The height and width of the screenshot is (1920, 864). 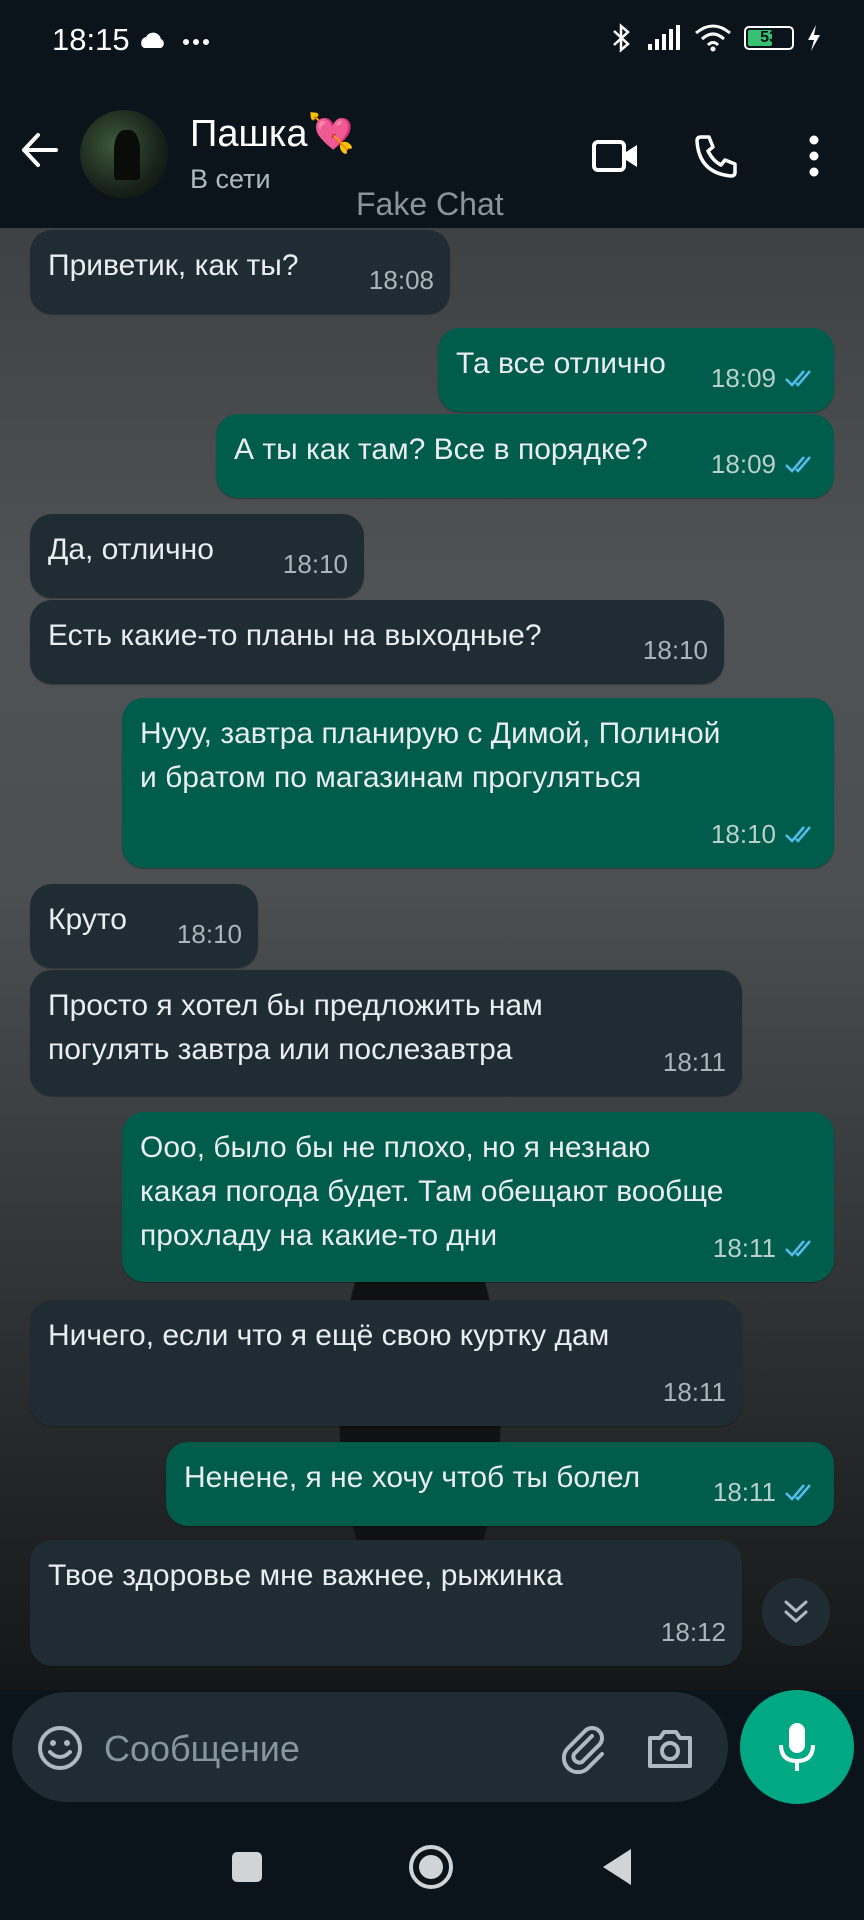 I want to click on back-button, so click(x=41, y=150).